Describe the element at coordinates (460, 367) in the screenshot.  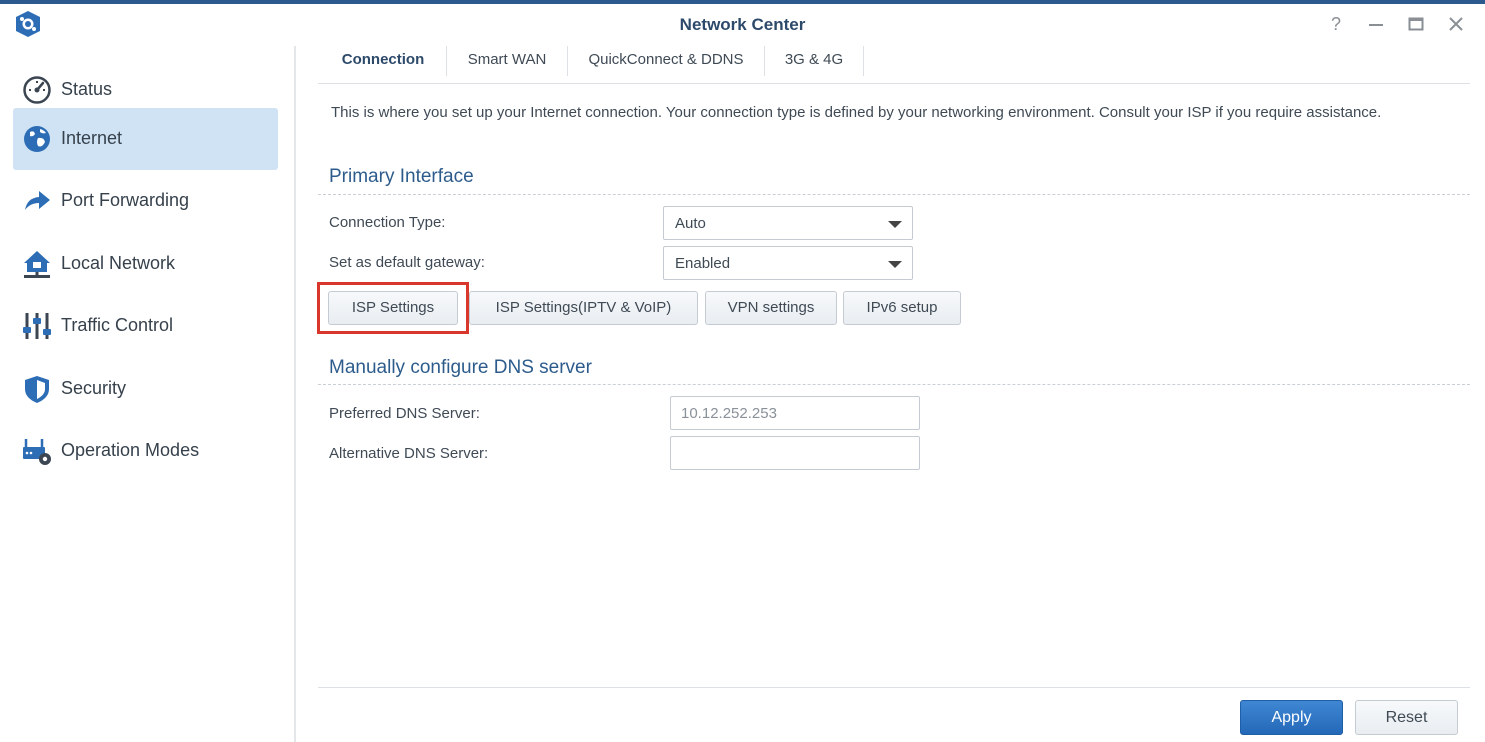
I see `dns-section-title: Manually configure DNS server` at that location.